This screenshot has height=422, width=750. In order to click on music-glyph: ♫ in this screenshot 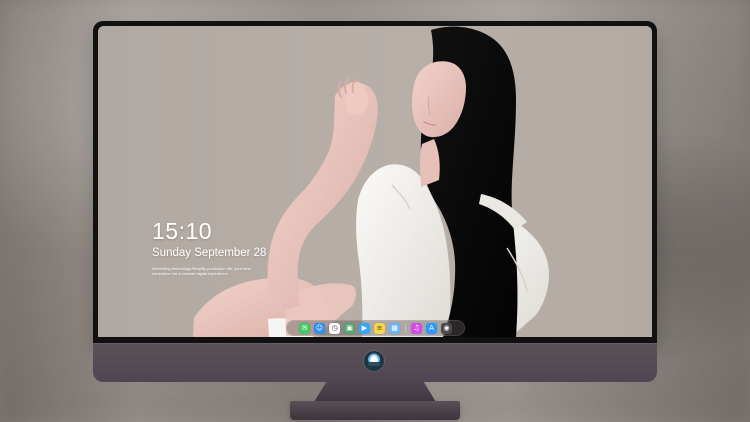, I will do `click(416, 327)`.